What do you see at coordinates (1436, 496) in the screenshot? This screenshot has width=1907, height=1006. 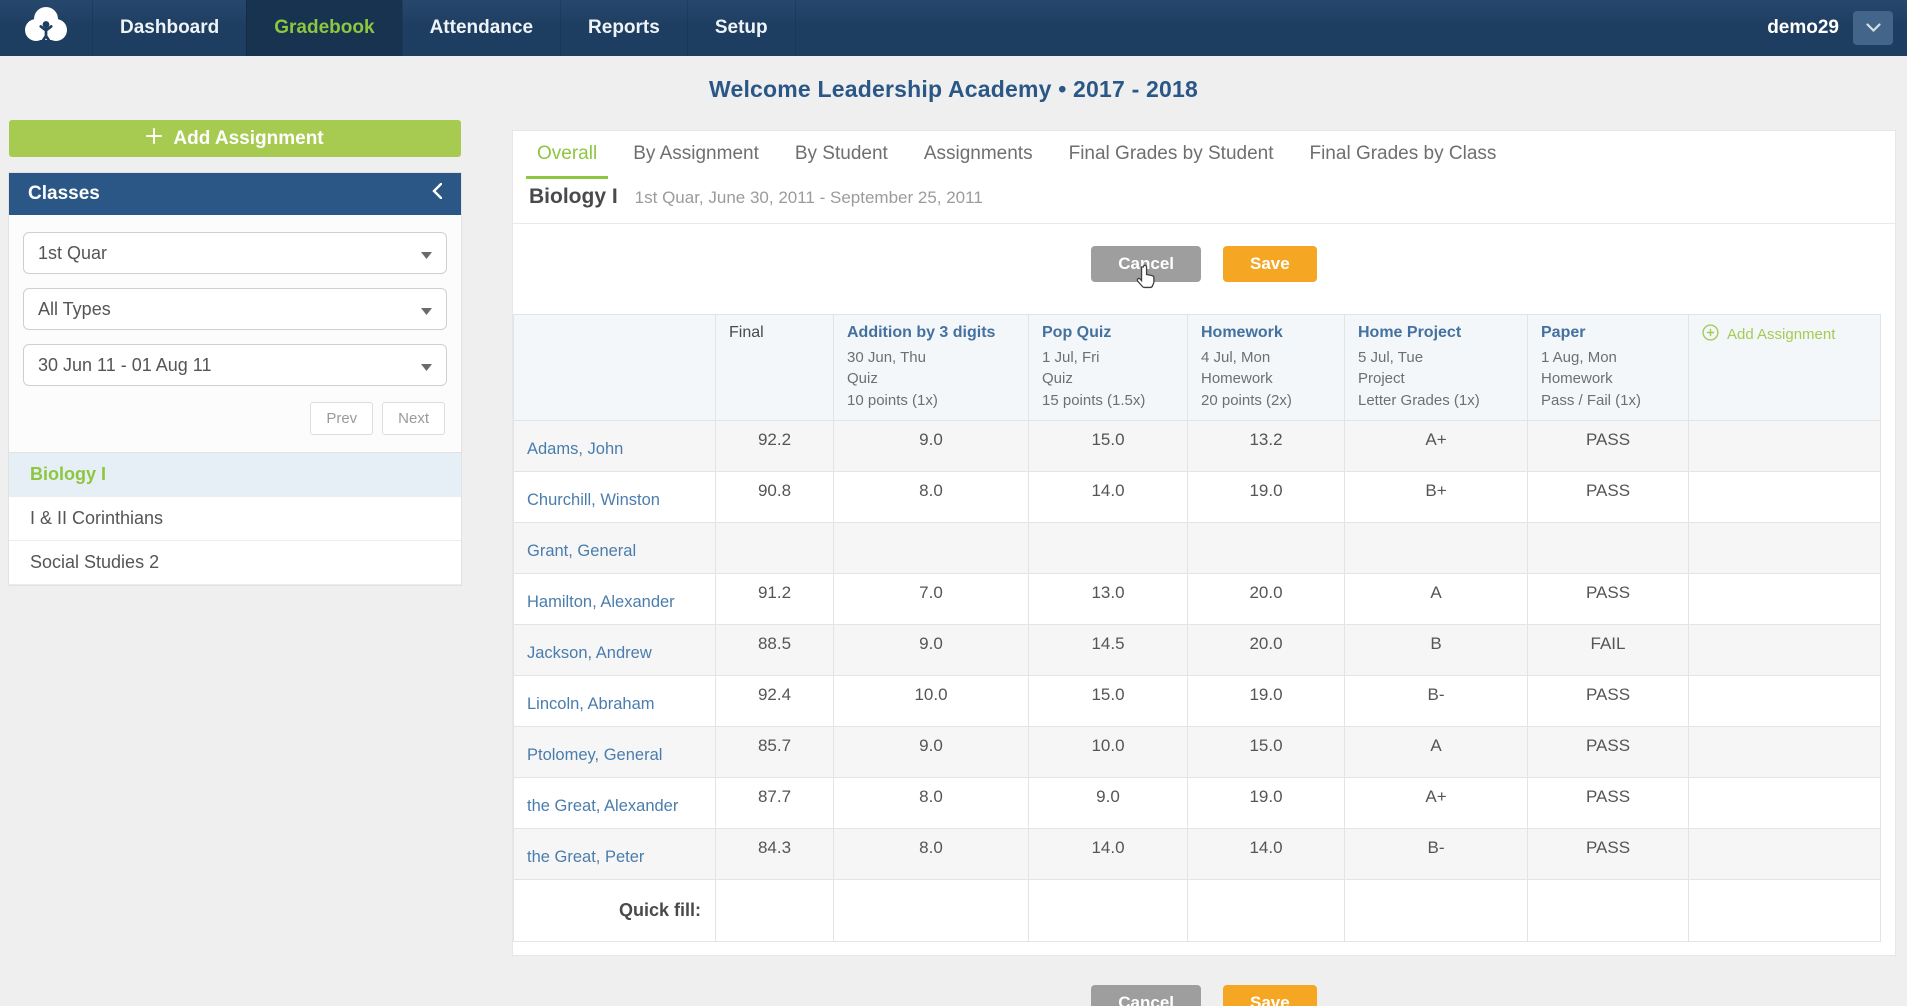 I see `grade-cell: B+` at bounding box center [1436, 496].